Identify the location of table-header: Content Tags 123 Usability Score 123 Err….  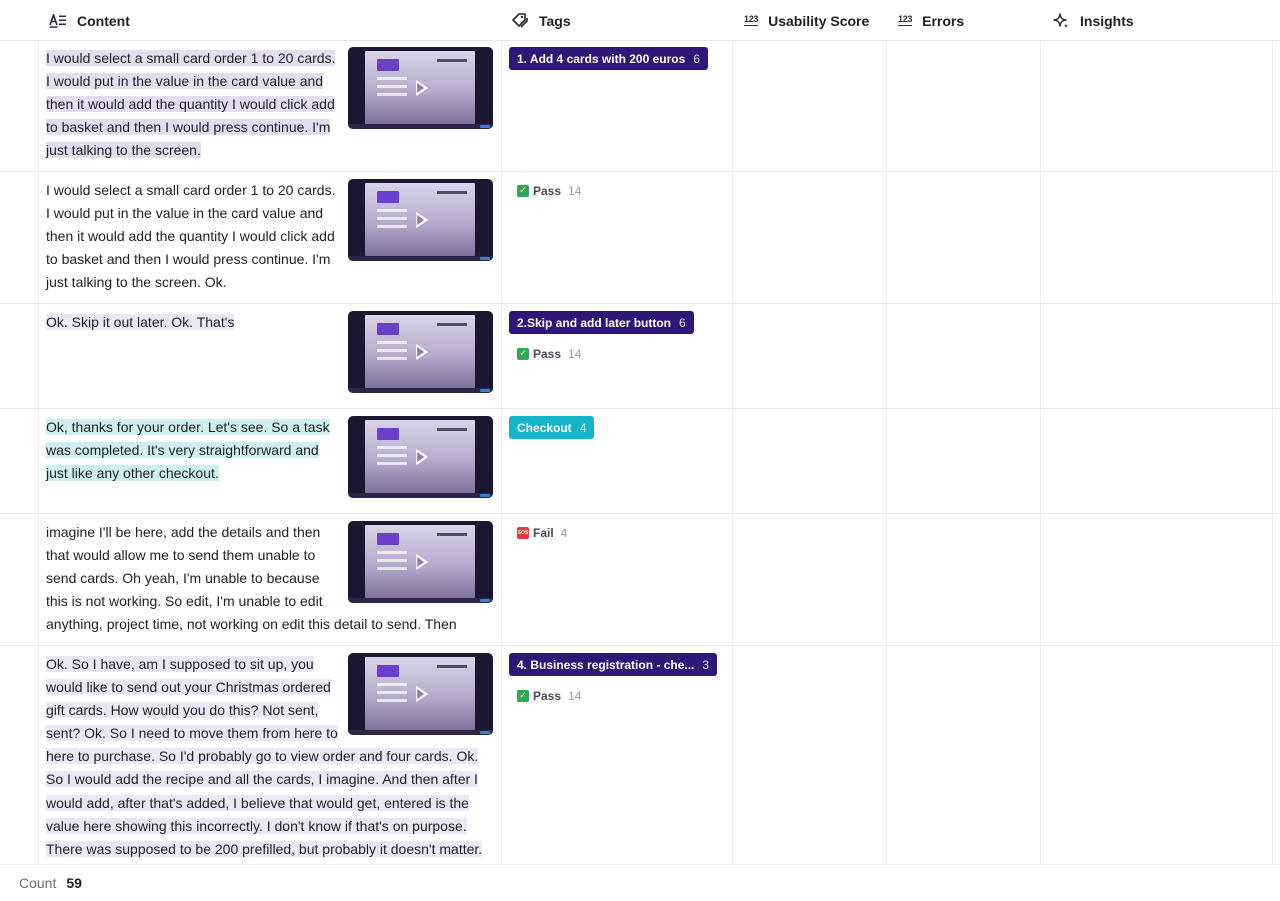
(640, 20).